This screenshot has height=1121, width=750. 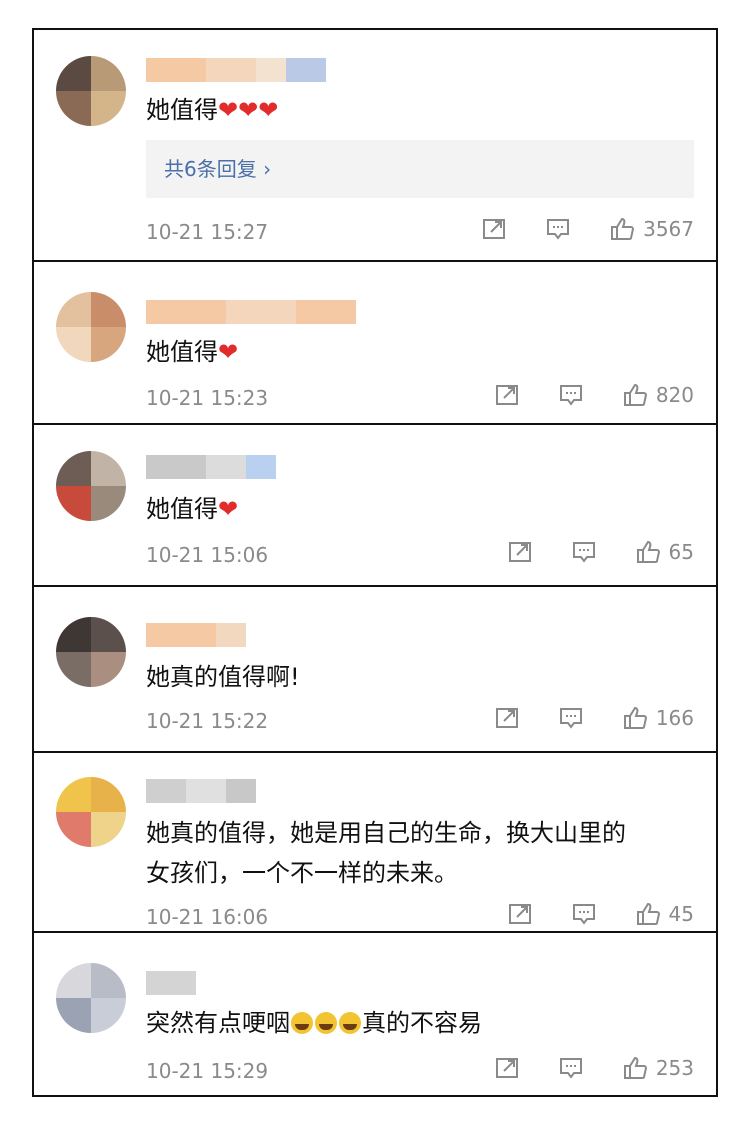 What do you see at coordinates (674, 718) in the screenshot?
I see `like-count: 166` at bounding box center [674, 718].